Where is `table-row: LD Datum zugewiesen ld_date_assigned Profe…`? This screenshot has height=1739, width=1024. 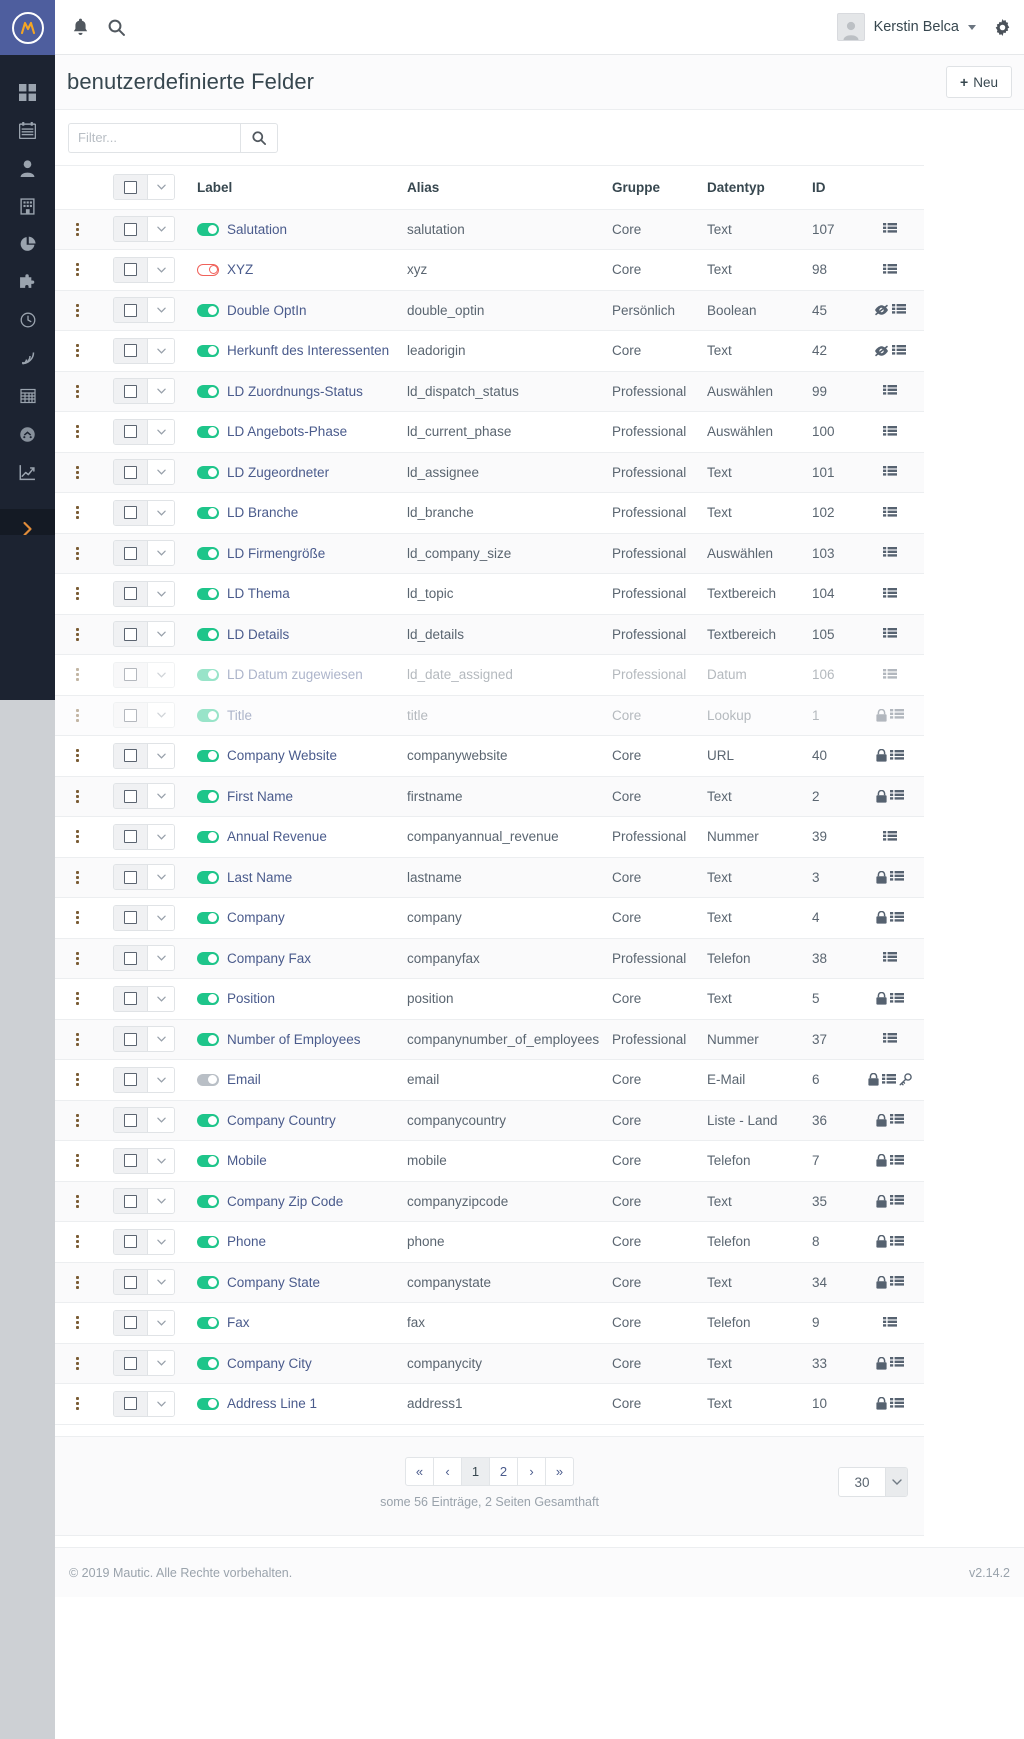 table-row: LD Datum zugewiesen ld_date_assigned Profe… is located at coordinates (489, 675).